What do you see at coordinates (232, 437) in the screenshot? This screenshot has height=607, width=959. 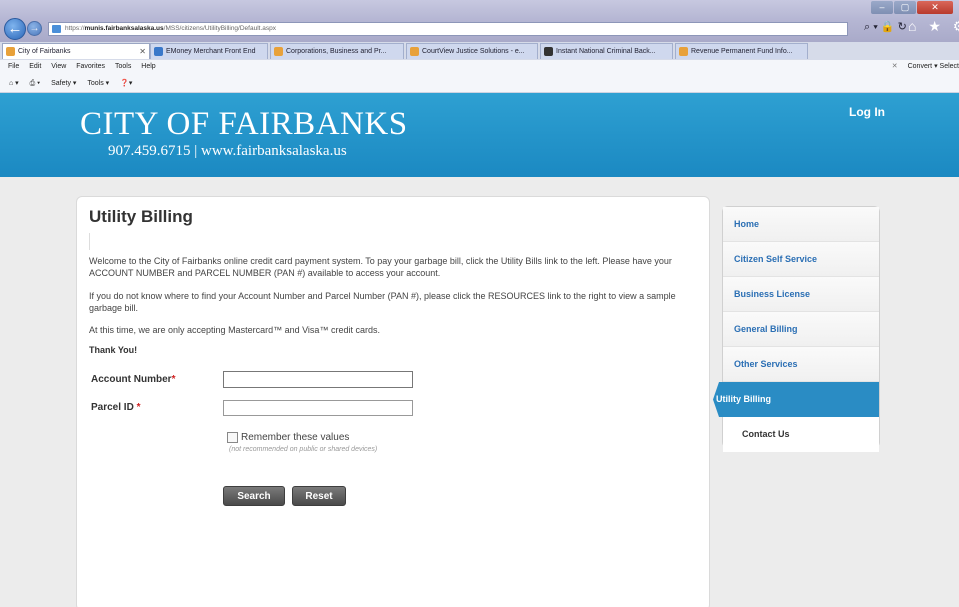 I see `remember-values-checkbox` at bounding box center [232, 437].